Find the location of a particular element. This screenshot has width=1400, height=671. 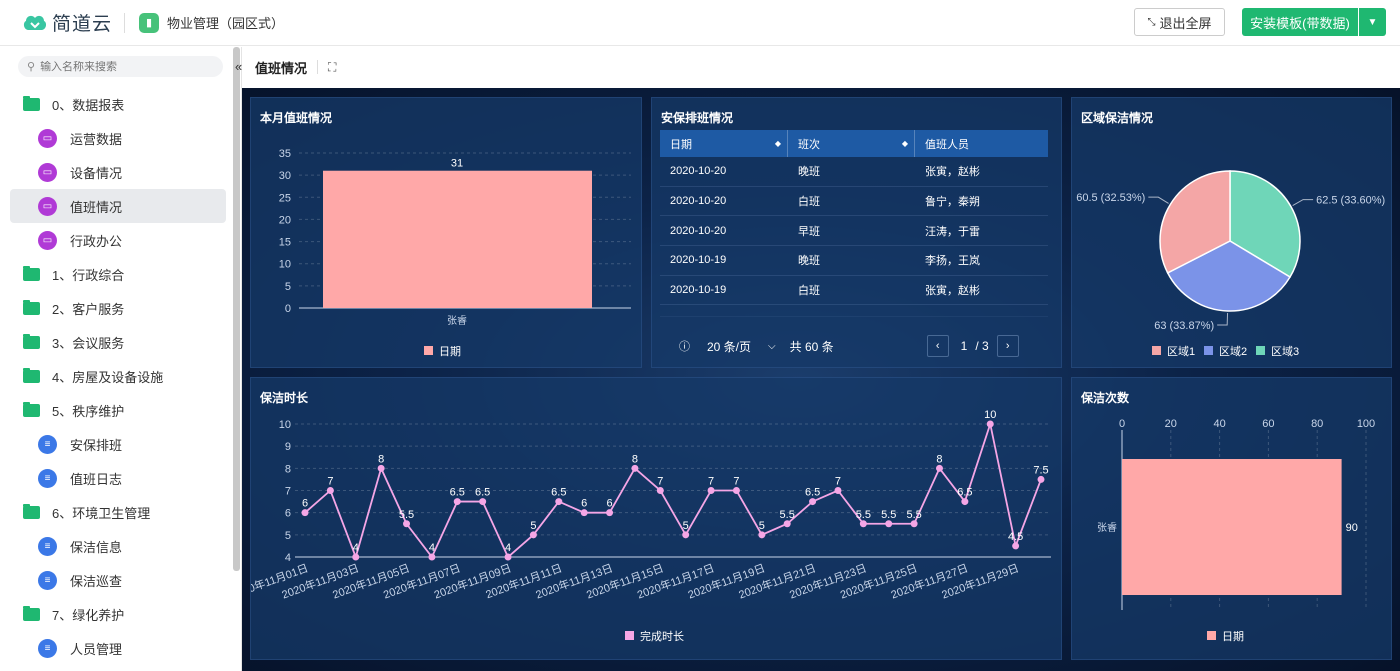

sidebar-item: 7、绿化养护 is located at coordinates (118, 614).